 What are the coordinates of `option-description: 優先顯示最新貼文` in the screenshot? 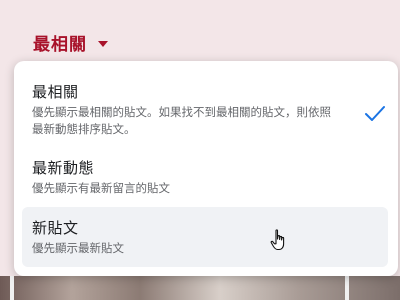 It's located at (78, 248).